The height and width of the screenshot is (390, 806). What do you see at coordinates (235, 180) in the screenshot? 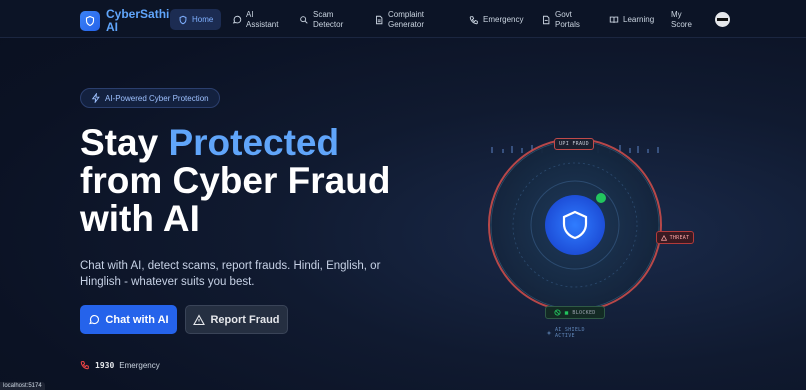
I see `hero-title-line2: from Cyber Fraud` at bounding box center [235, 180].